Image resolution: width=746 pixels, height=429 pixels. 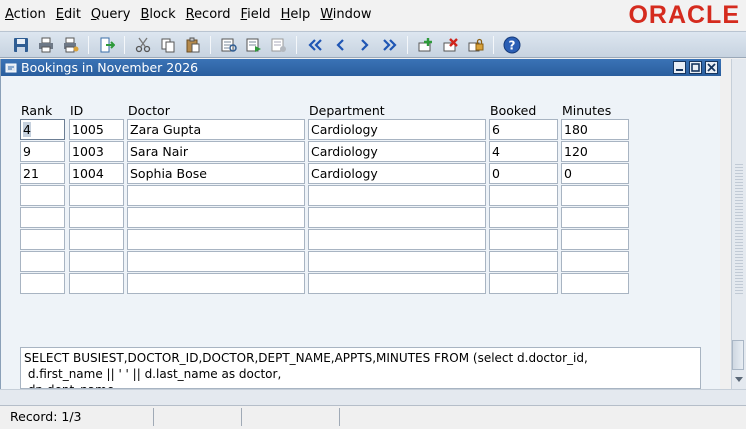 What do you see at coordinates (216, 173) in the screenshot?
I see `field-doctor: Sophia Bose` at bounding box center [216, 173].